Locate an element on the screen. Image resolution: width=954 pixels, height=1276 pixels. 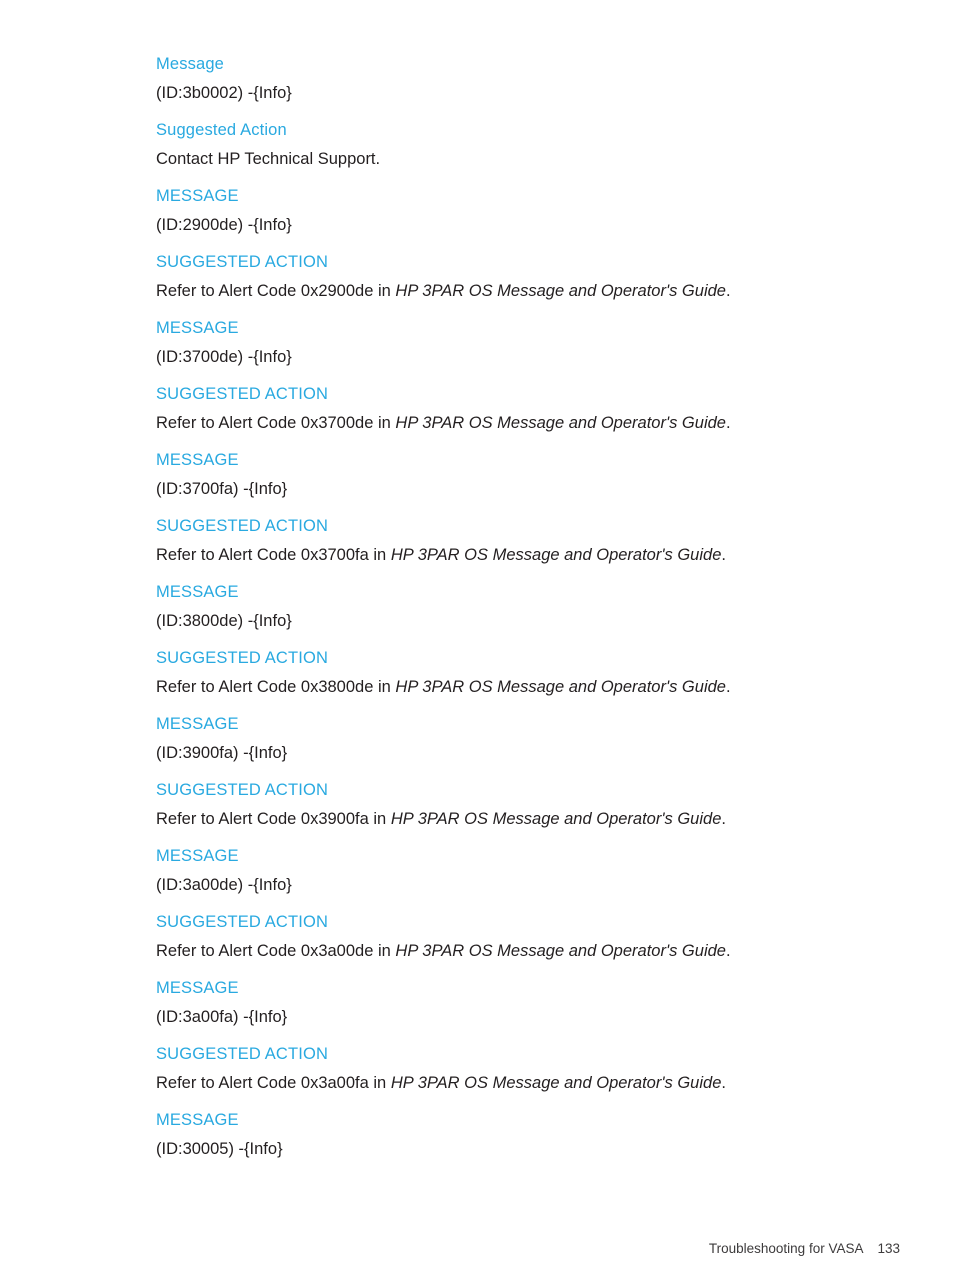
entry-body-prefix: (ID:3b0002) -{Info} is located at coordinates (224, 93).